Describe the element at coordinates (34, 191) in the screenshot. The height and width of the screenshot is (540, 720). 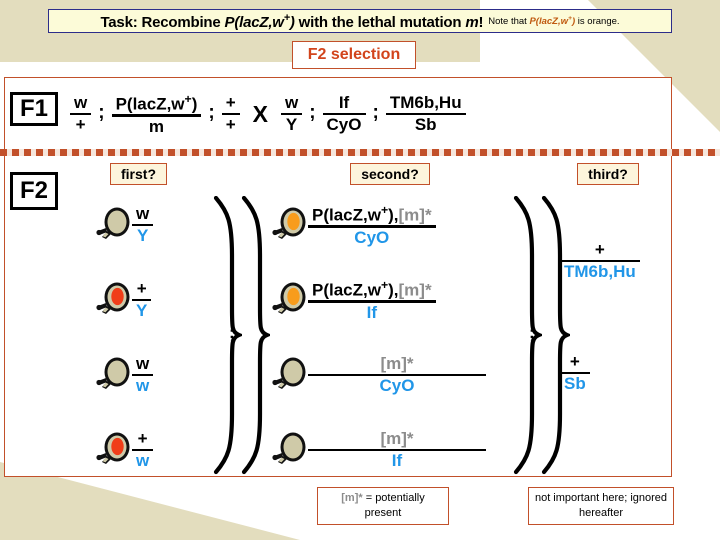
I see `stage-tag-f2: F2` at that location.